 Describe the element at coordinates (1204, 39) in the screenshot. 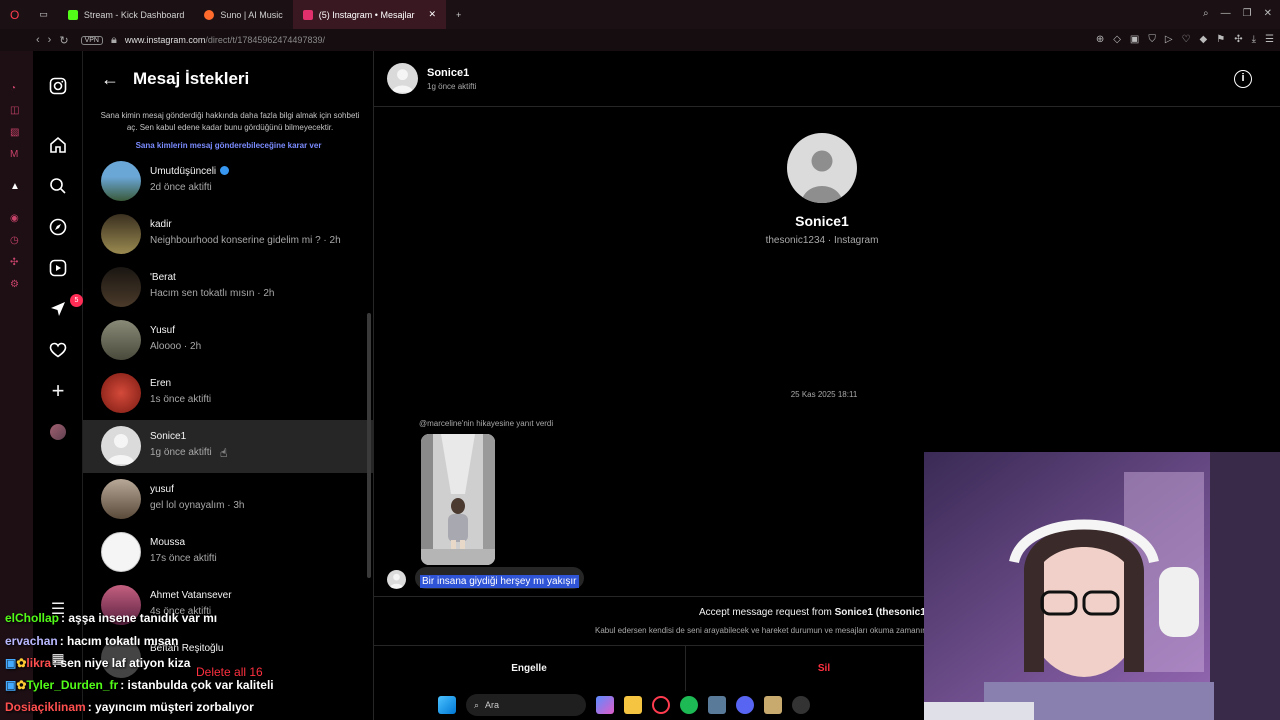

I see `extension-icon: ◆` at that location.